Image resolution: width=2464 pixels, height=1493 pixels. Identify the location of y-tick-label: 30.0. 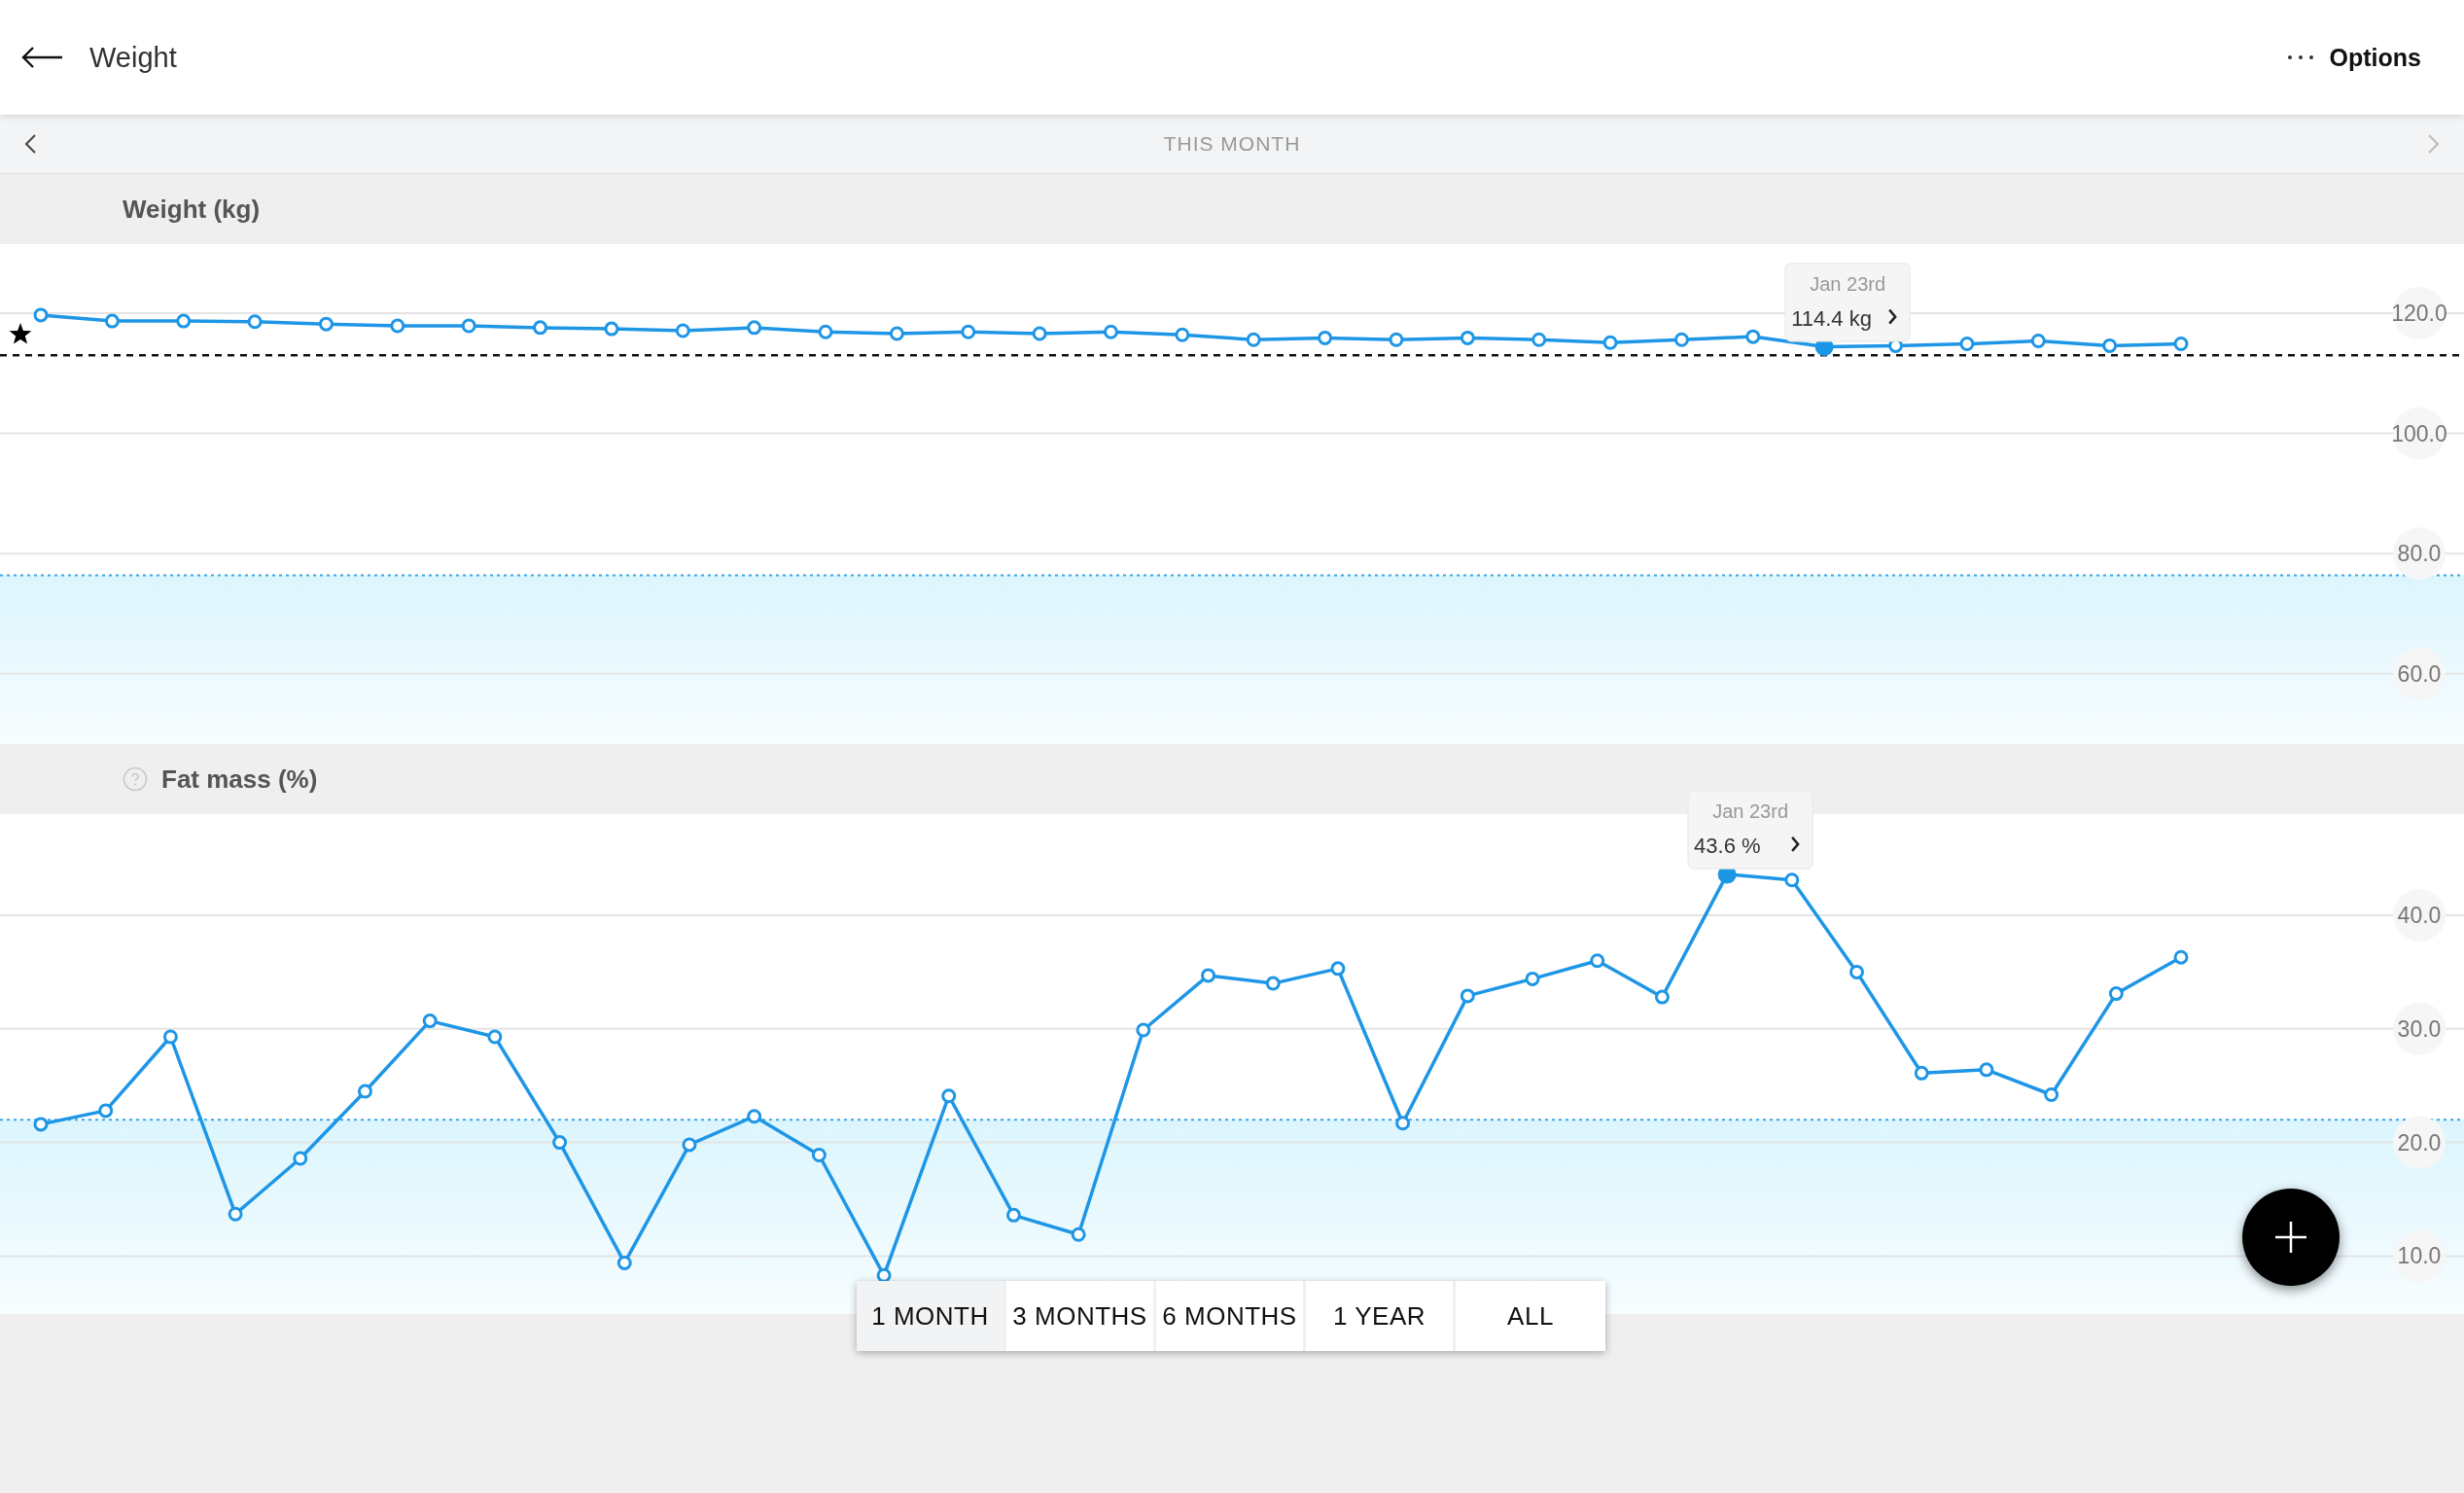
(2419, 1028).